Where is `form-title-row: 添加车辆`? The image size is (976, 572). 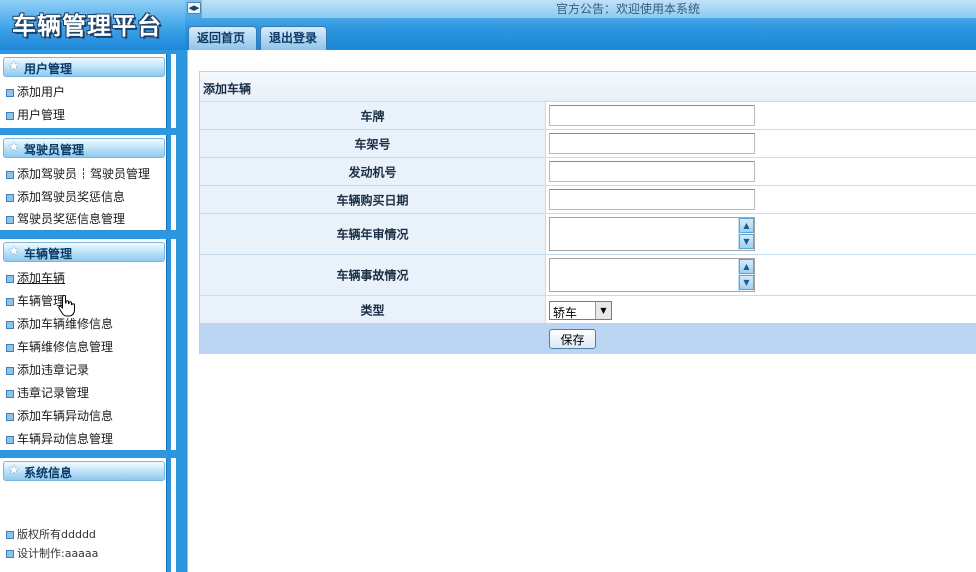
form-title-row: 添加车辆 is located at coordinates (588, 87).